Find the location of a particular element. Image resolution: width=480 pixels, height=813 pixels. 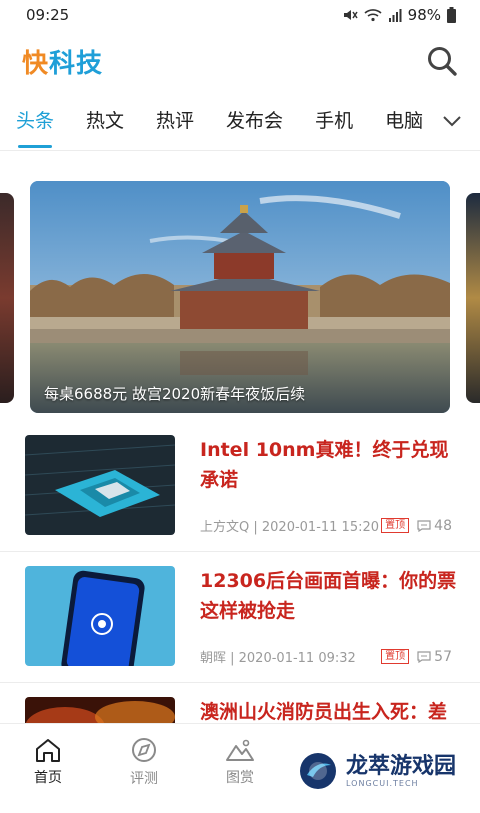

app-header: 快科技 is located at coordinates (240, 61).